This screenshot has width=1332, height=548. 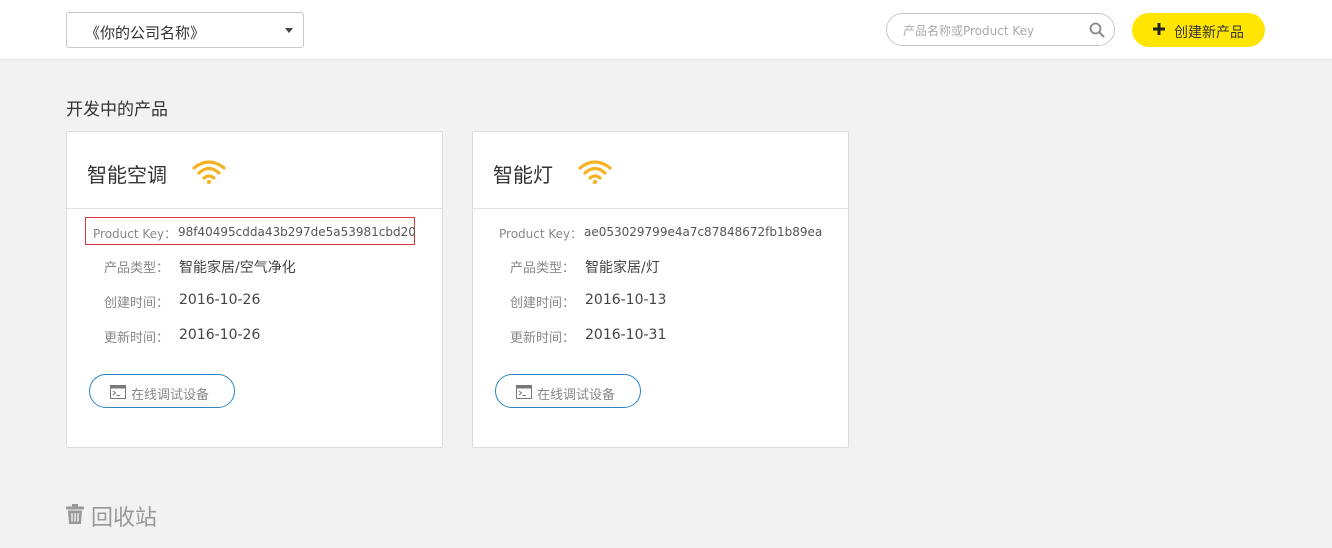 What do you see at coordinates (220, 300) in the screenshot?
I see `created-value: 2016-10-26` at bounding box center [220, 300].